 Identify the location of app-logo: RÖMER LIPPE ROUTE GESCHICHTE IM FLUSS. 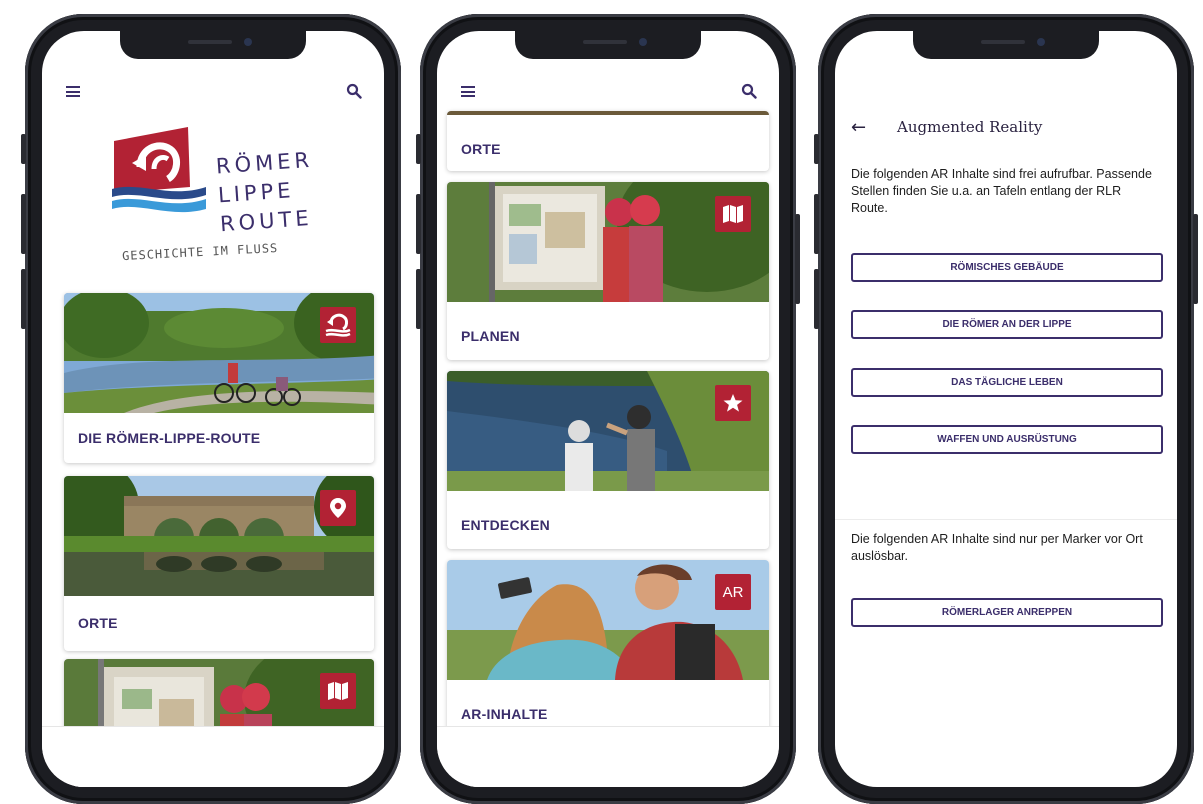
(215, 198).